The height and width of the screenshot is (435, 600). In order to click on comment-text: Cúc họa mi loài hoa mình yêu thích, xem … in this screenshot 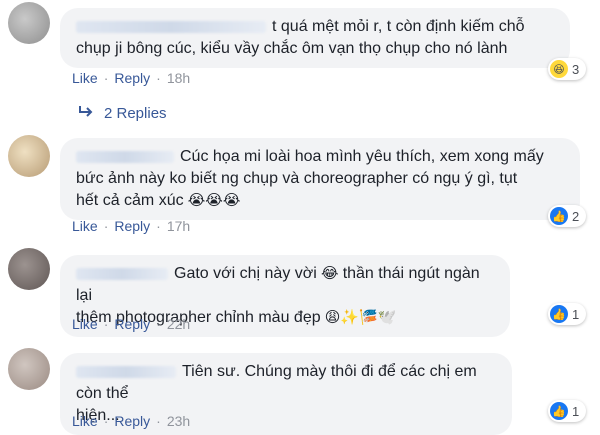, I will do `click(362, 156)`.